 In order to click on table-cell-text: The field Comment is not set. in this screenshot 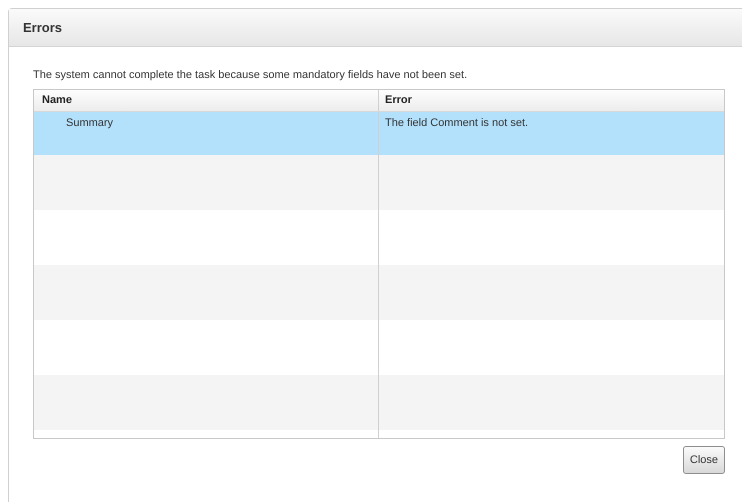, I will do `click(457, 123)`.